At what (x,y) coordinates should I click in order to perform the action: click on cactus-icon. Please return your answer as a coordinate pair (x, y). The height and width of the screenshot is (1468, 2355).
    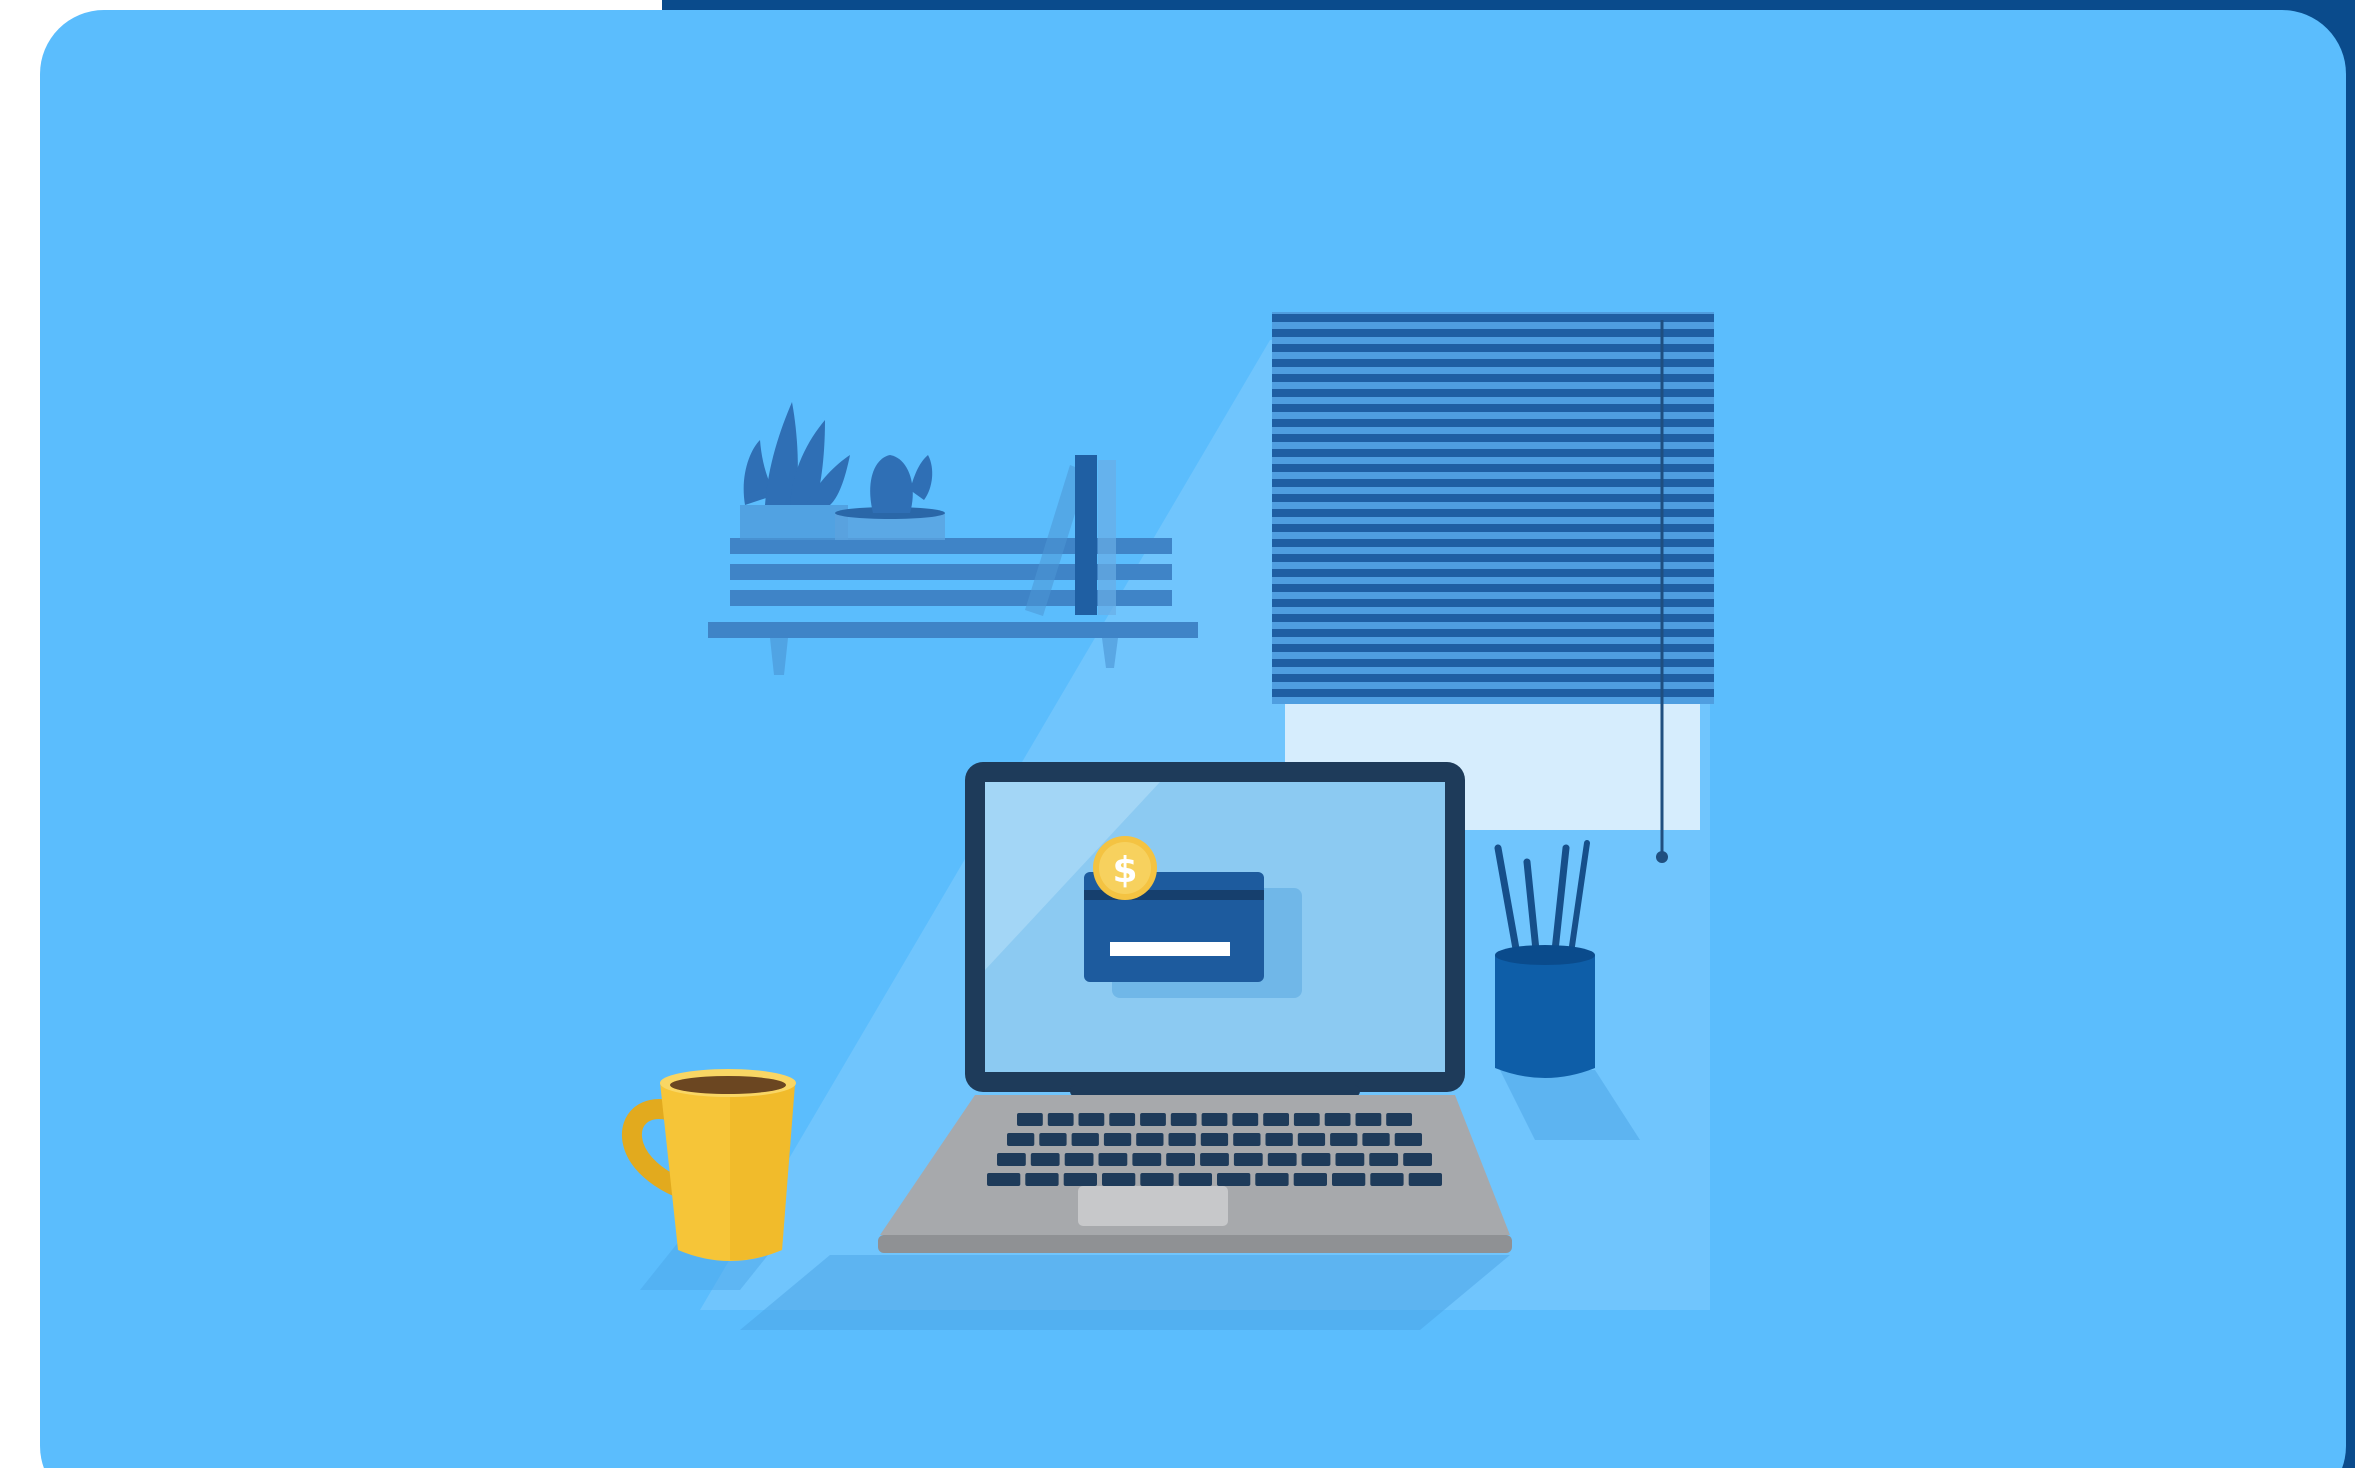
    Looking at the image, I should click on (890, 497).